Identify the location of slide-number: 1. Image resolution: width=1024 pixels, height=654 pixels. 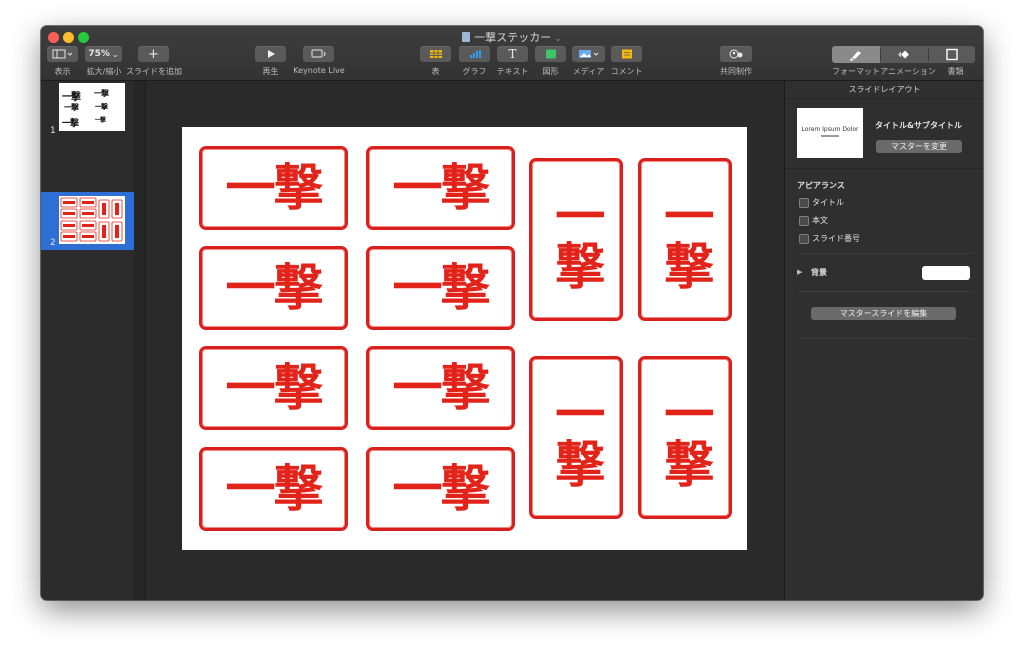
(53, 131).